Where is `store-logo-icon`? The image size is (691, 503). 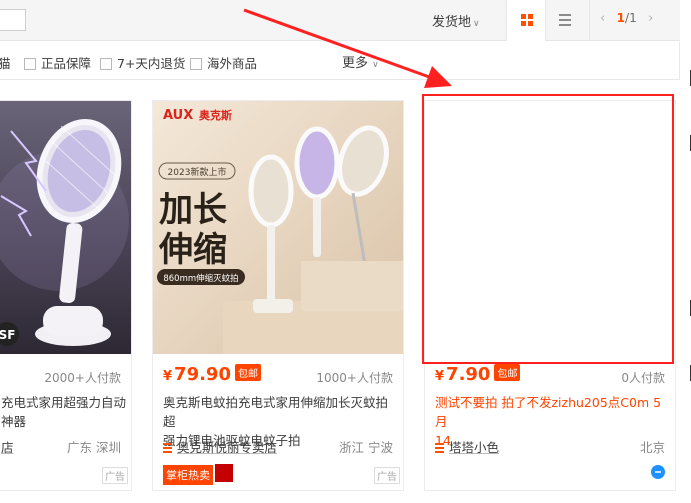 store-logo-icon is located at coordinates (224, 473).